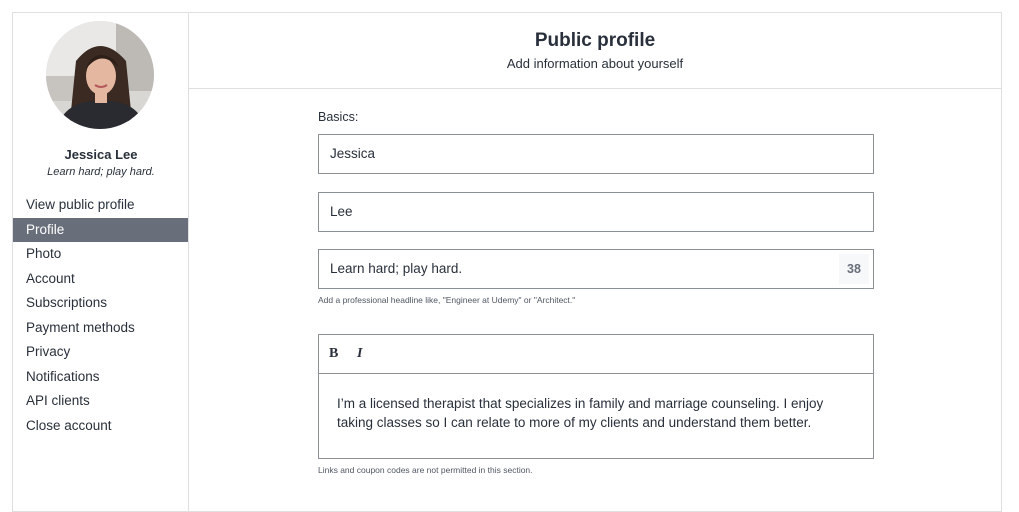 The image size is (1019, 512). Describe the element at coordinates (101, 172) in the screenshot. I see `user-headline: Learn hard; play hard.` at that location.